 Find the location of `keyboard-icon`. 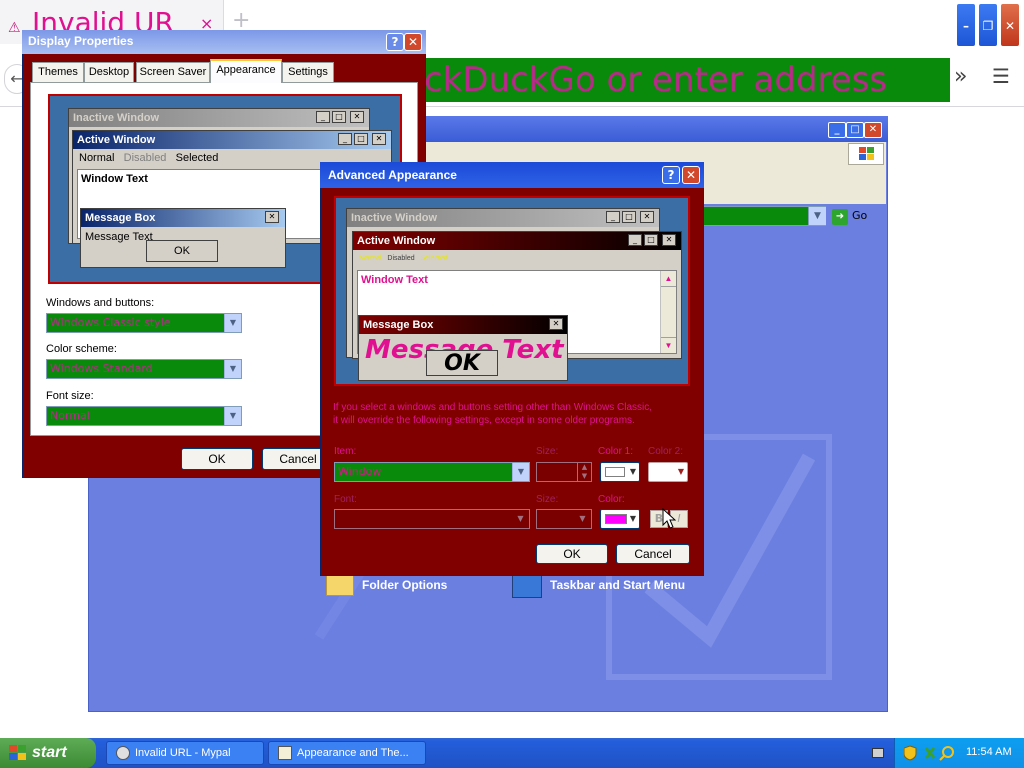

keyboard-icon is located at coordinates (878, 753).